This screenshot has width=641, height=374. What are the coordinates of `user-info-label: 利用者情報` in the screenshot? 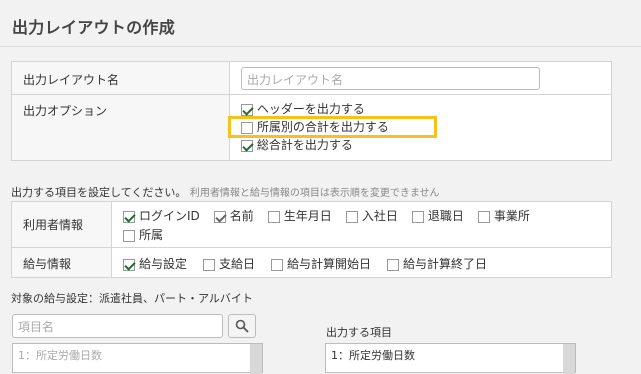 It's located at (53, 225).